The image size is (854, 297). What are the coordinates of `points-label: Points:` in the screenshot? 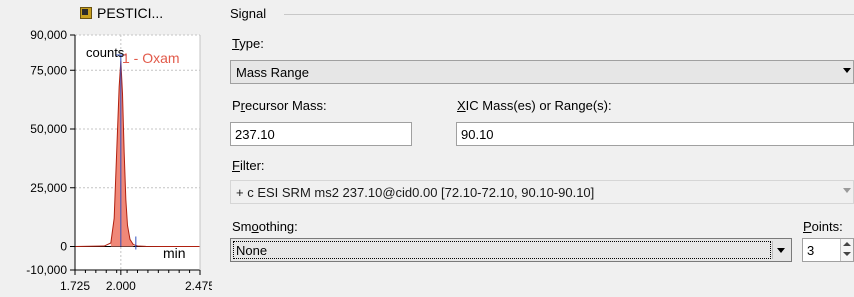 It's located at (823, 226).